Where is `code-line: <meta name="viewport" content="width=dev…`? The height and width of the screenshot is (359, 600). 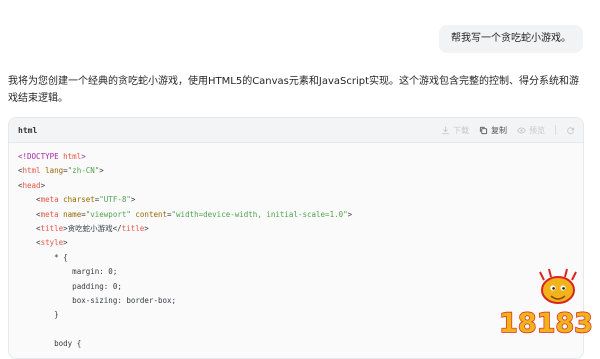 code-line: <meta name="viewport" content="width=dev… is located at coordinates (185, 214).